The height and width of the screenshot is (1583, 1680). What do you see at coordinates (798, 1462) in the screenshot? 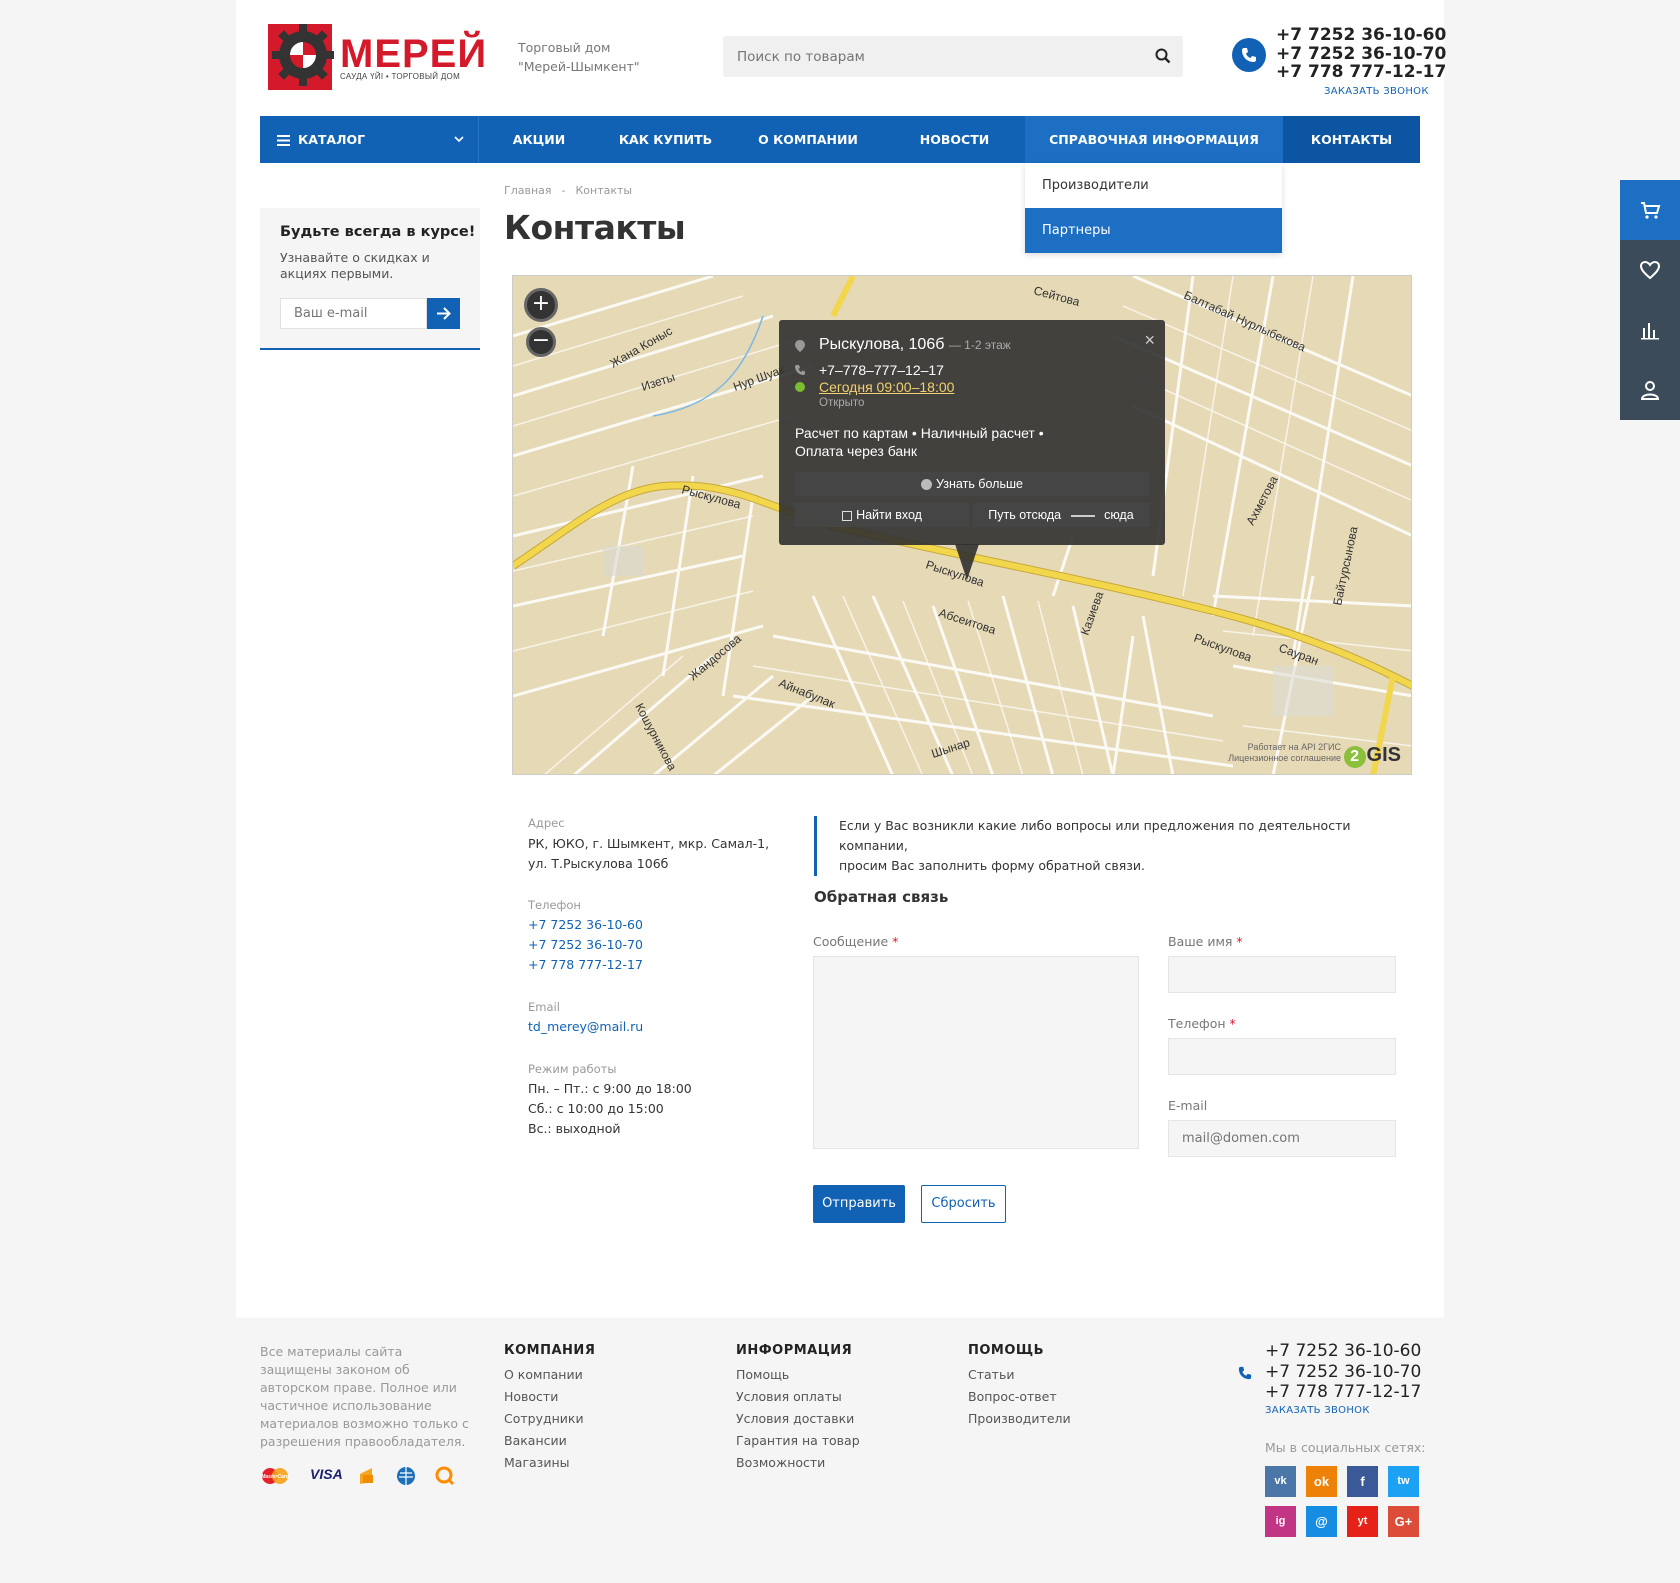
I see `footer-link: Возможности` at bounding box center [798, 1462].